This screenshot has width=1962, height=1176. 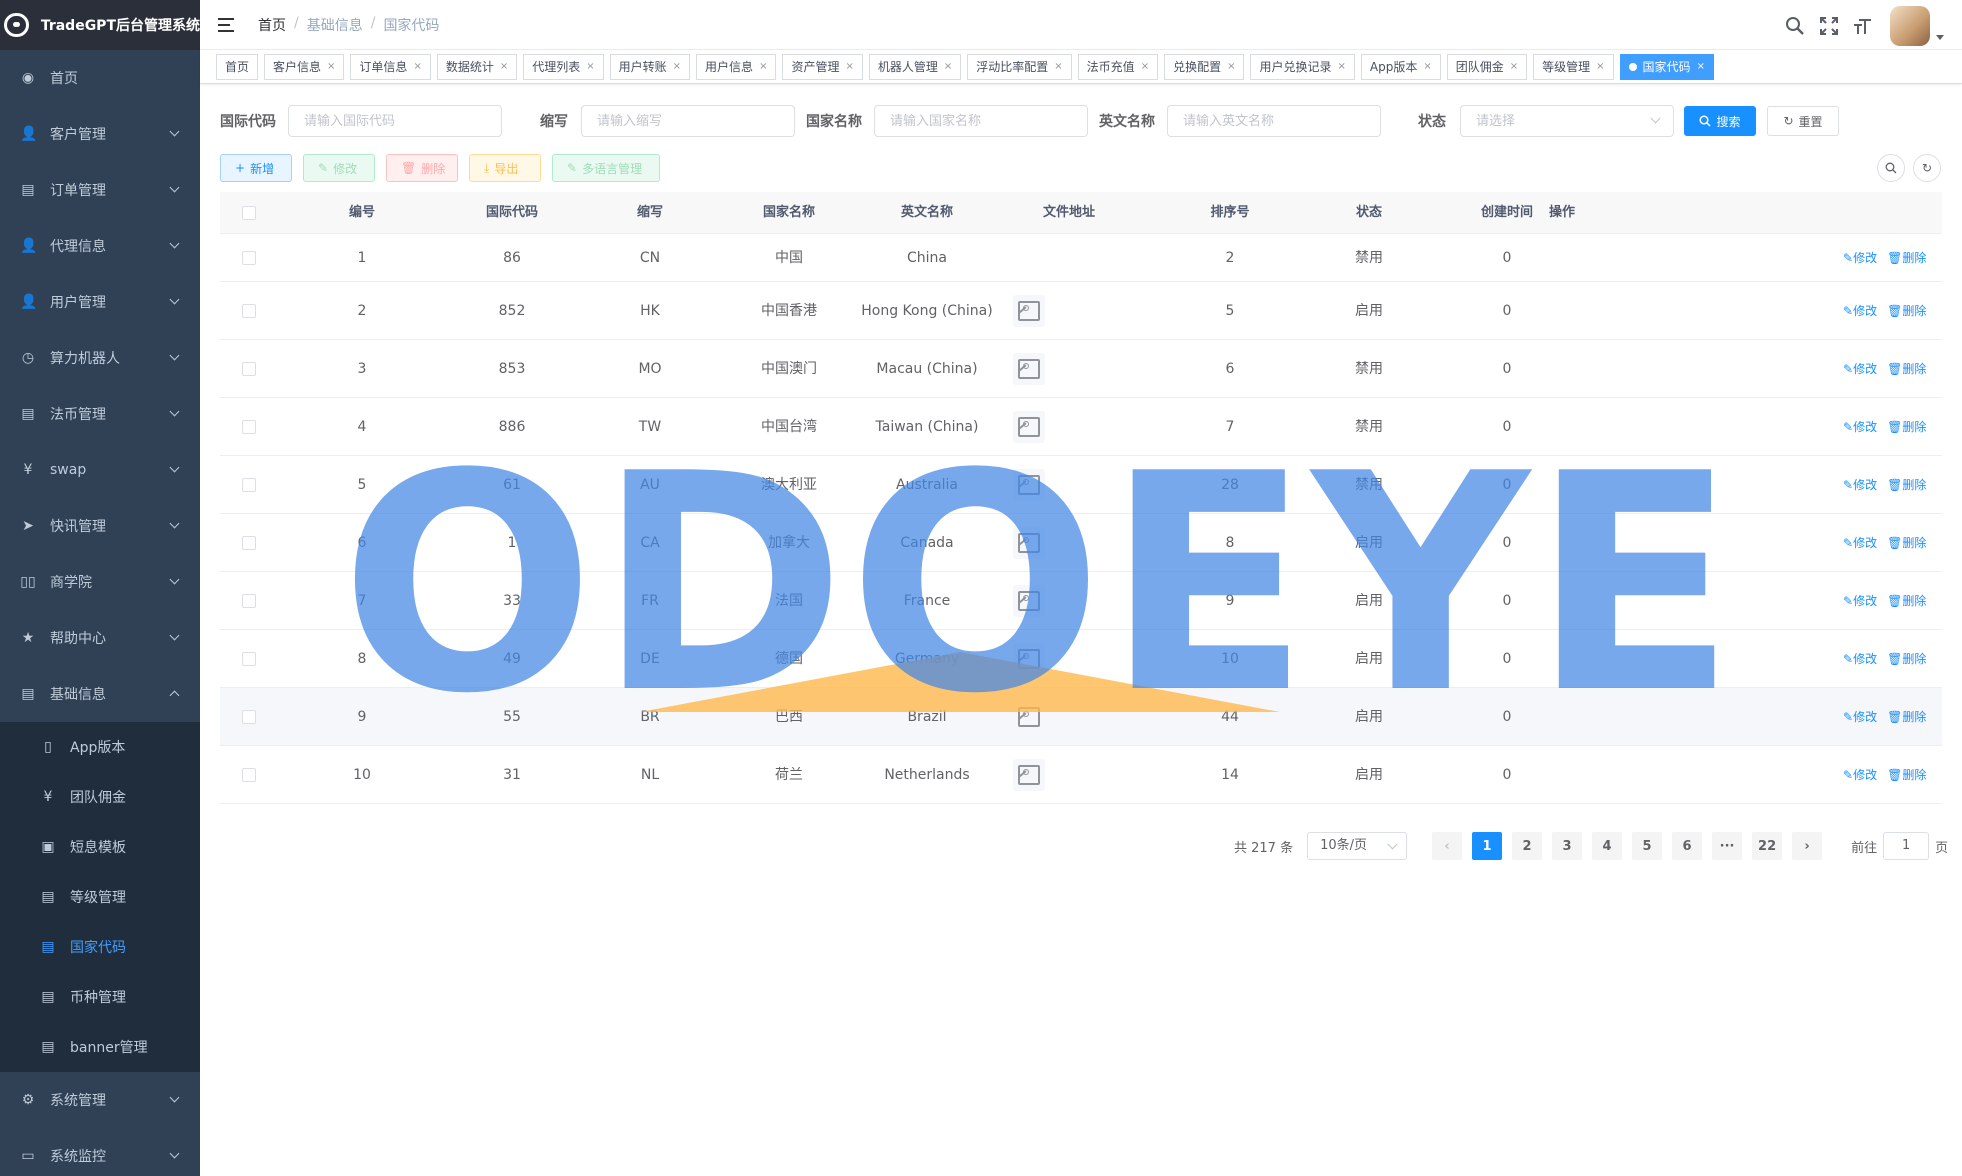 What do you see at coordinates (915, 66) in the screenshot?
I see `tag-8: 机器人管理 ×` at bounding box center [915, 66].